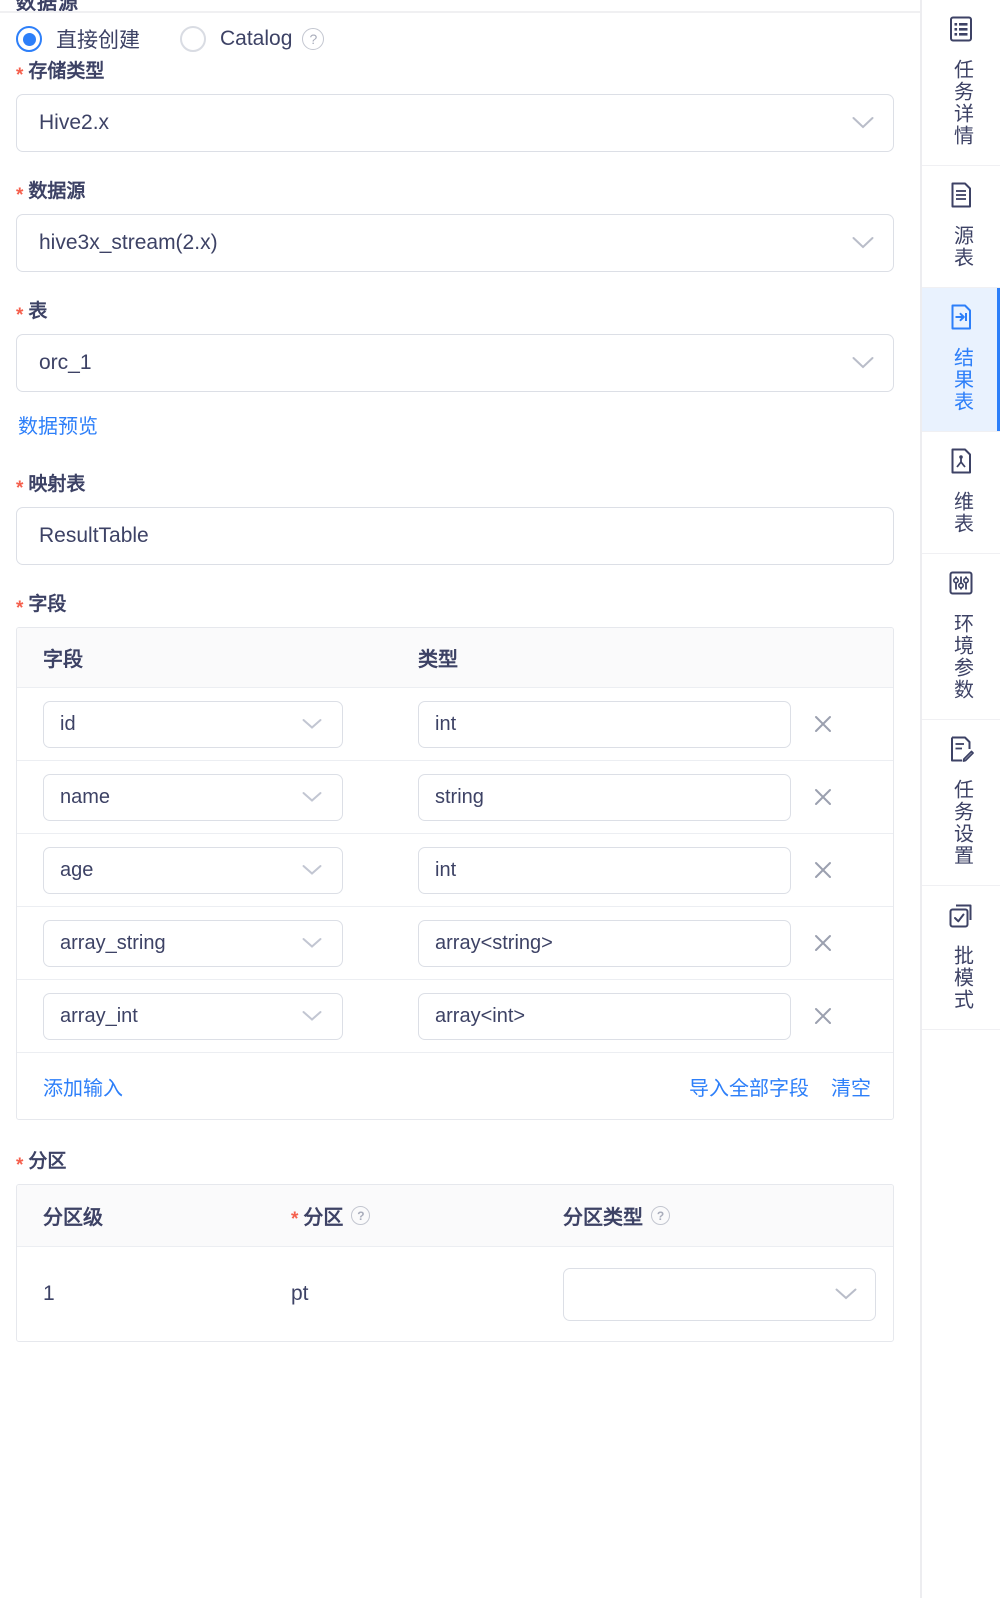  I want to click on columns-table-header: 字段 类型, so click(455, 658).